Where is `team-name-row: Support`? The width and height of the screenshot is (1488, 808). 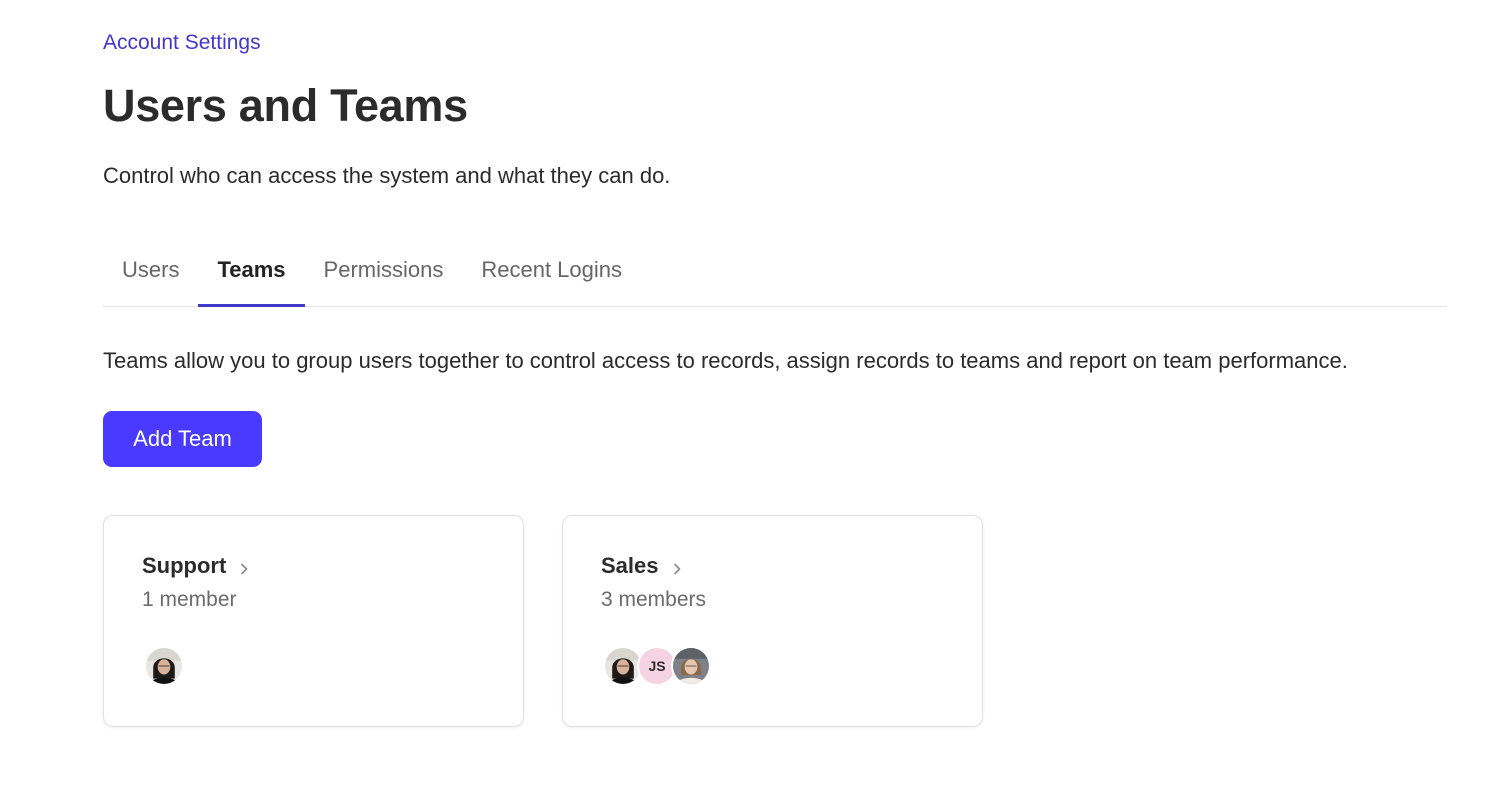 team-name-row: Support is located at coordinates (196, 566).